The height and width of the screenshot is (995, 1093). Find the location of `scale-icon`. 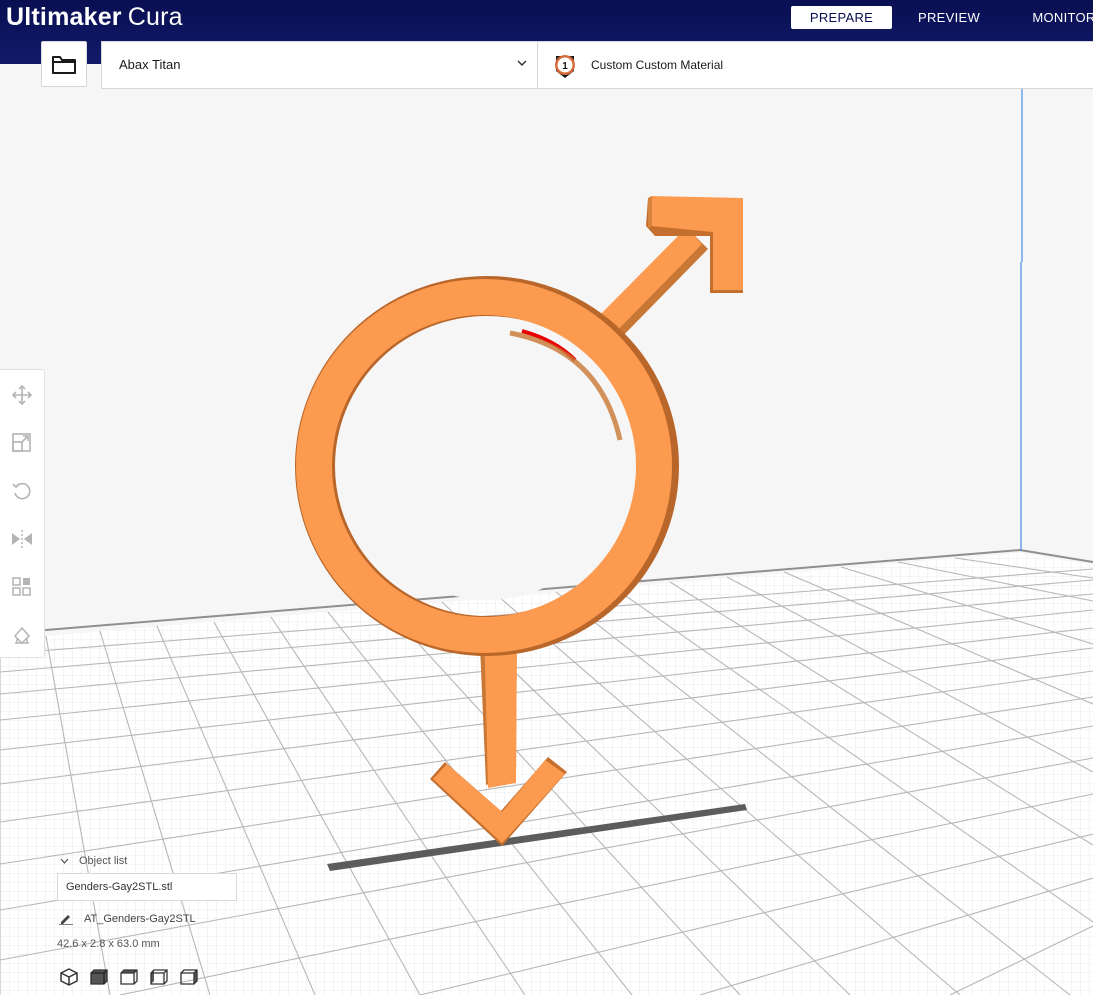

scale-icon is located at coordinates (21, 442).